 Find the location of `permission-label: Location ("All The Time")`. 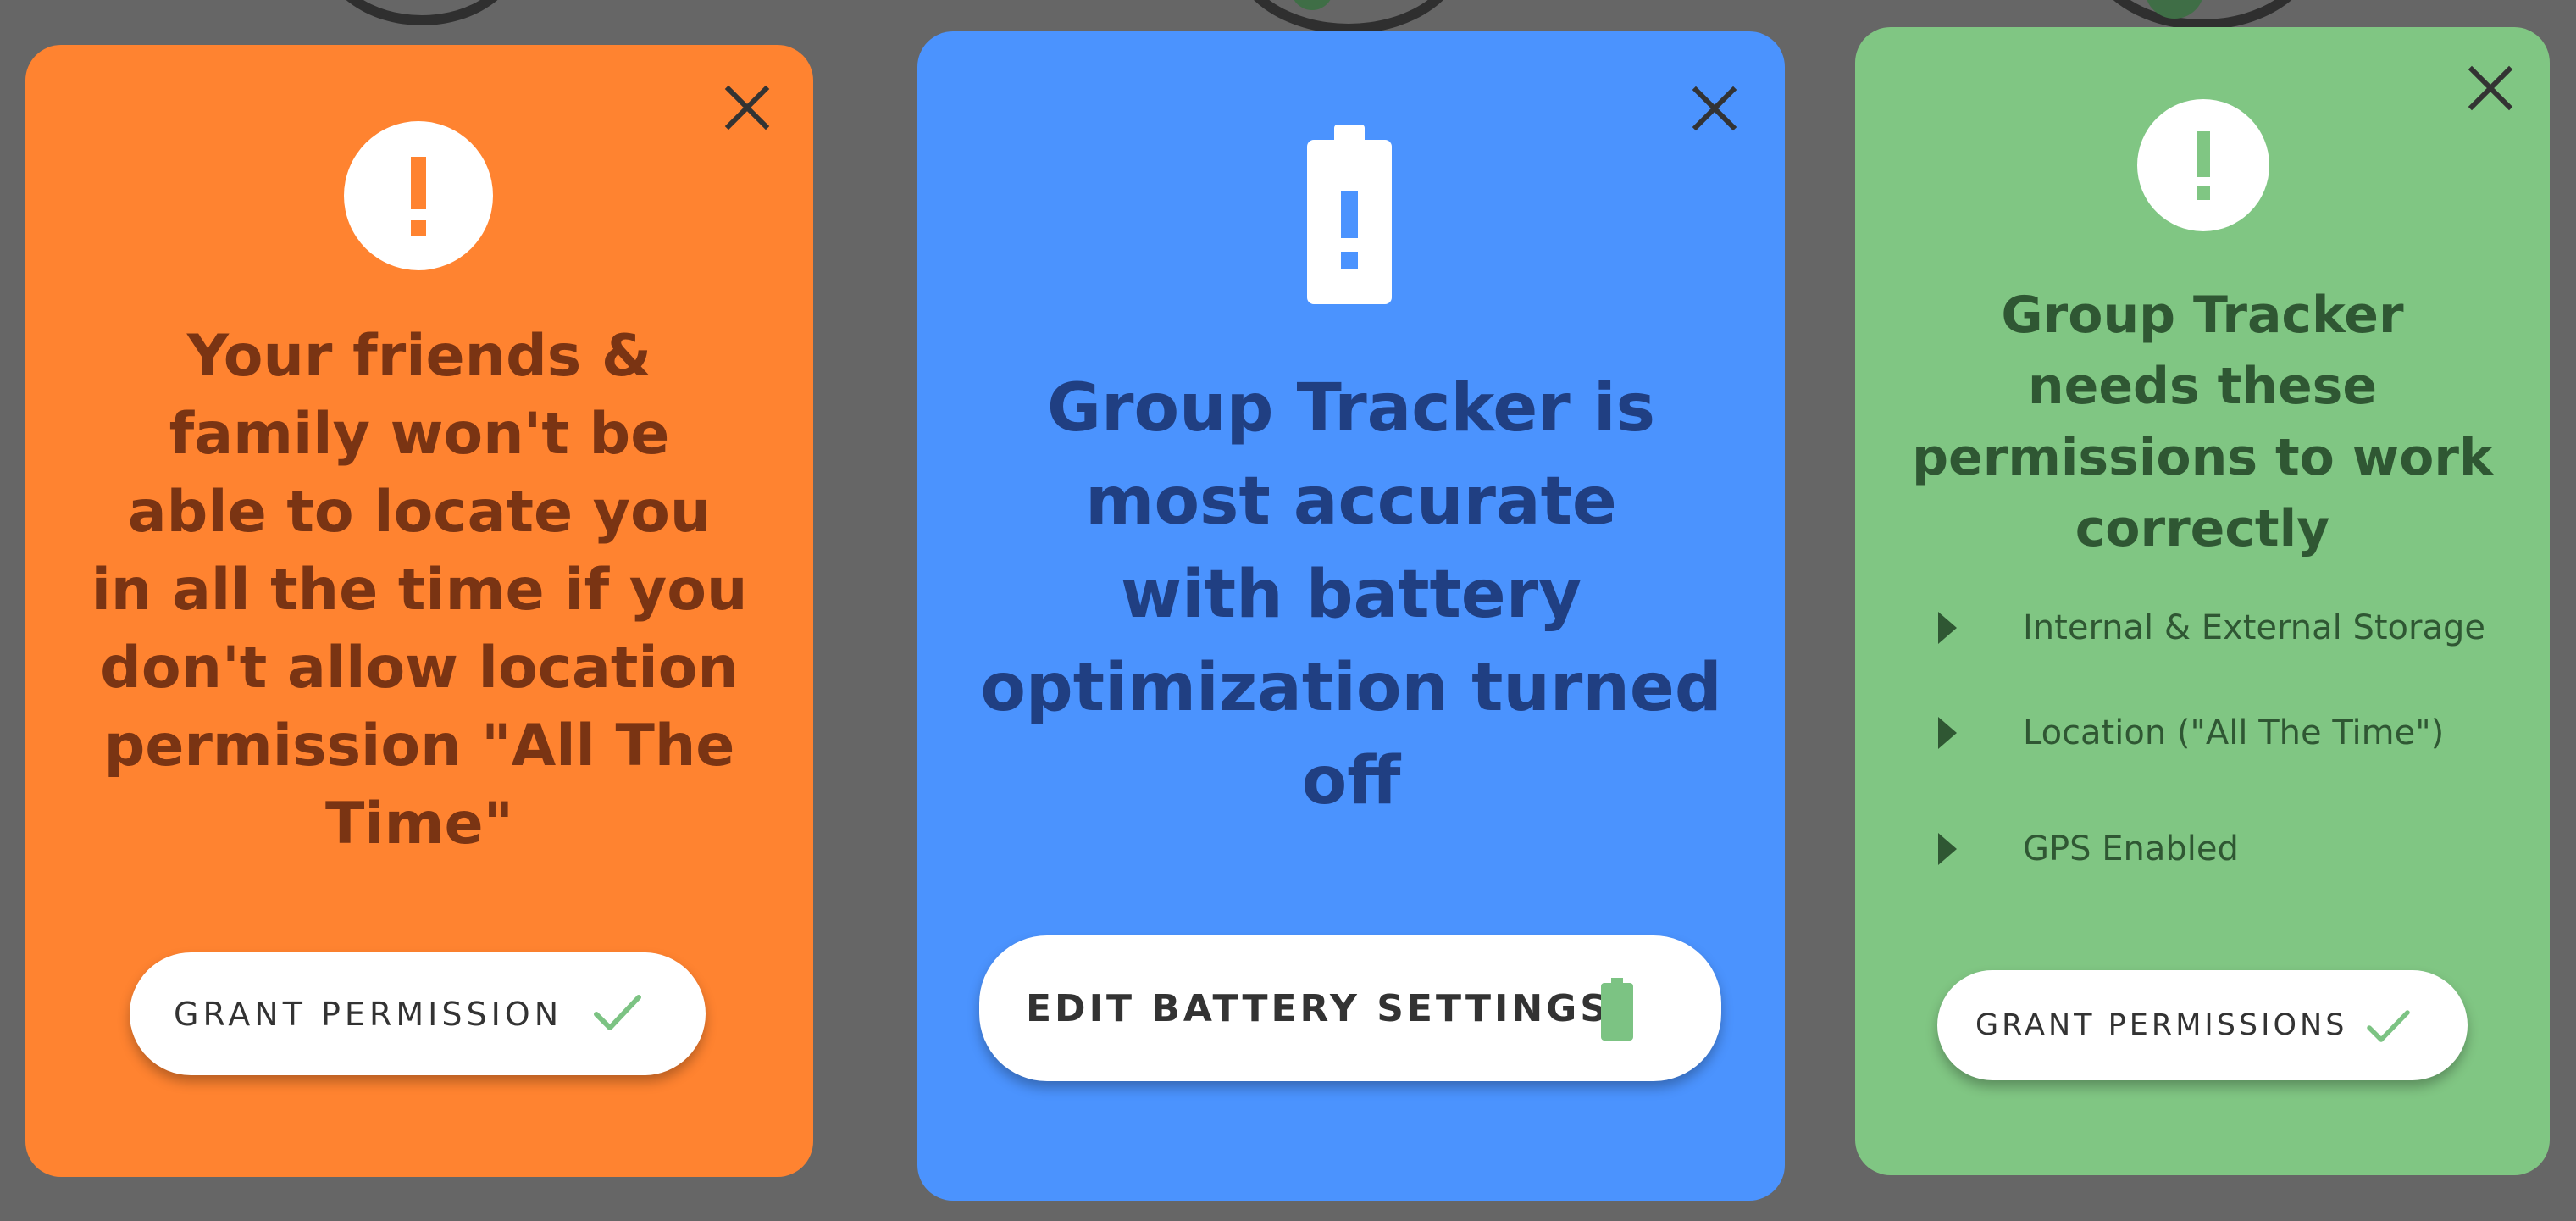

permission-label: Location ("All The Time") is located at coordinates (2234, 732).